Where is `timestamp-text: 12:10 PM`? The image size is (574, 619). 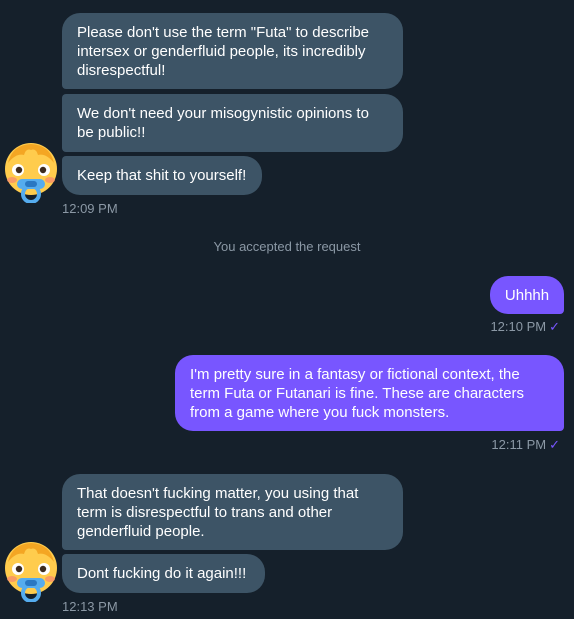
timestamp-text: 12:10 PM is located at coordinates (518, 326).